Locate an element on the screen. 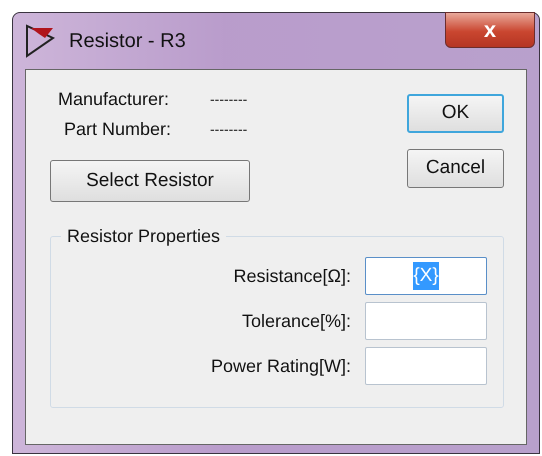 This screenshot has height=456, width=542. field-label: Manufacturer: is located at coordinates (113, 99).